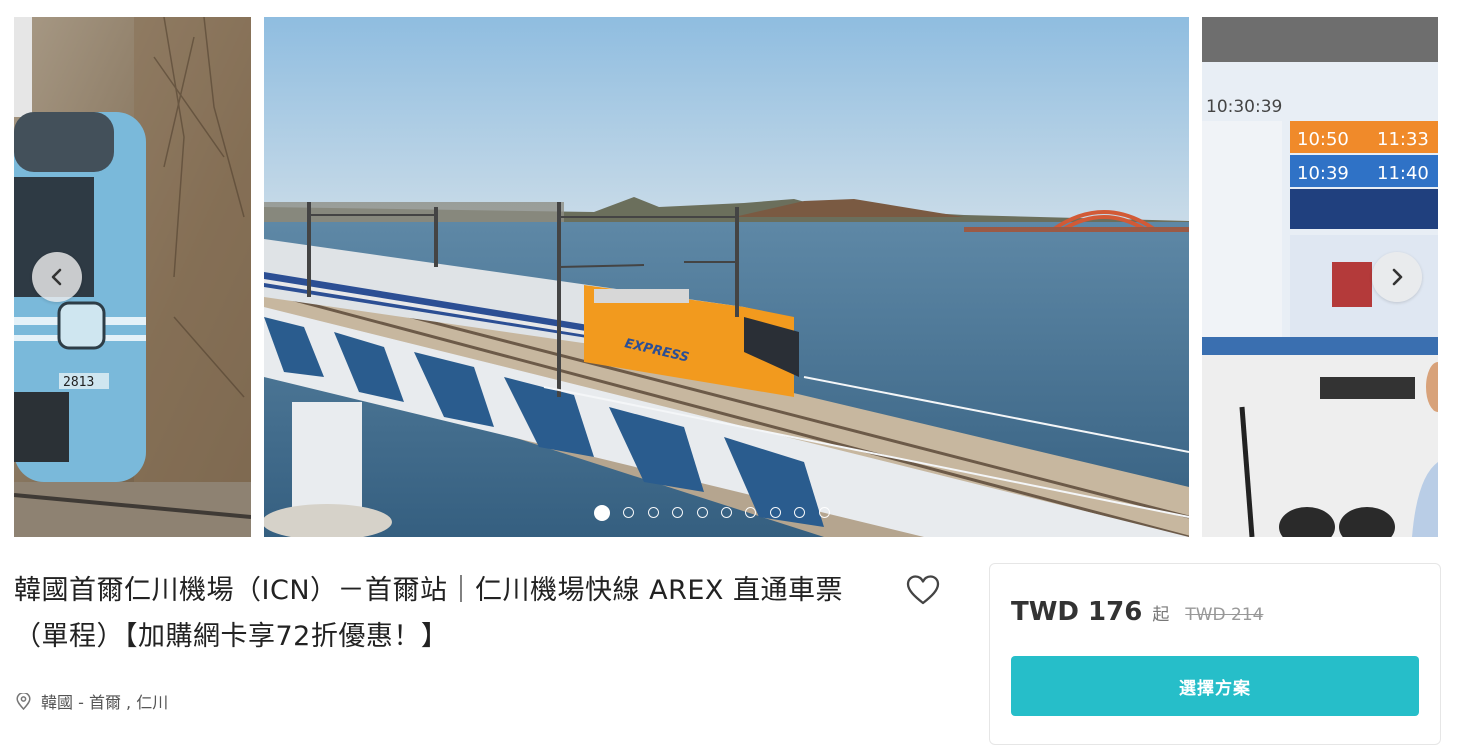  I want to click on gallery-next-button, so click(1397, 277).